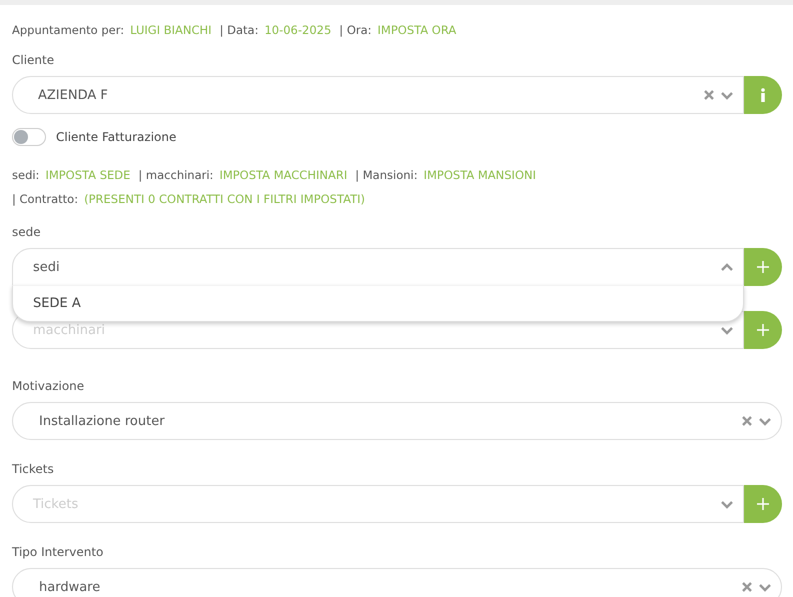 This screenshot has height=597, width=793. I want to click on select-field: Installazione router, so click(397, 421).